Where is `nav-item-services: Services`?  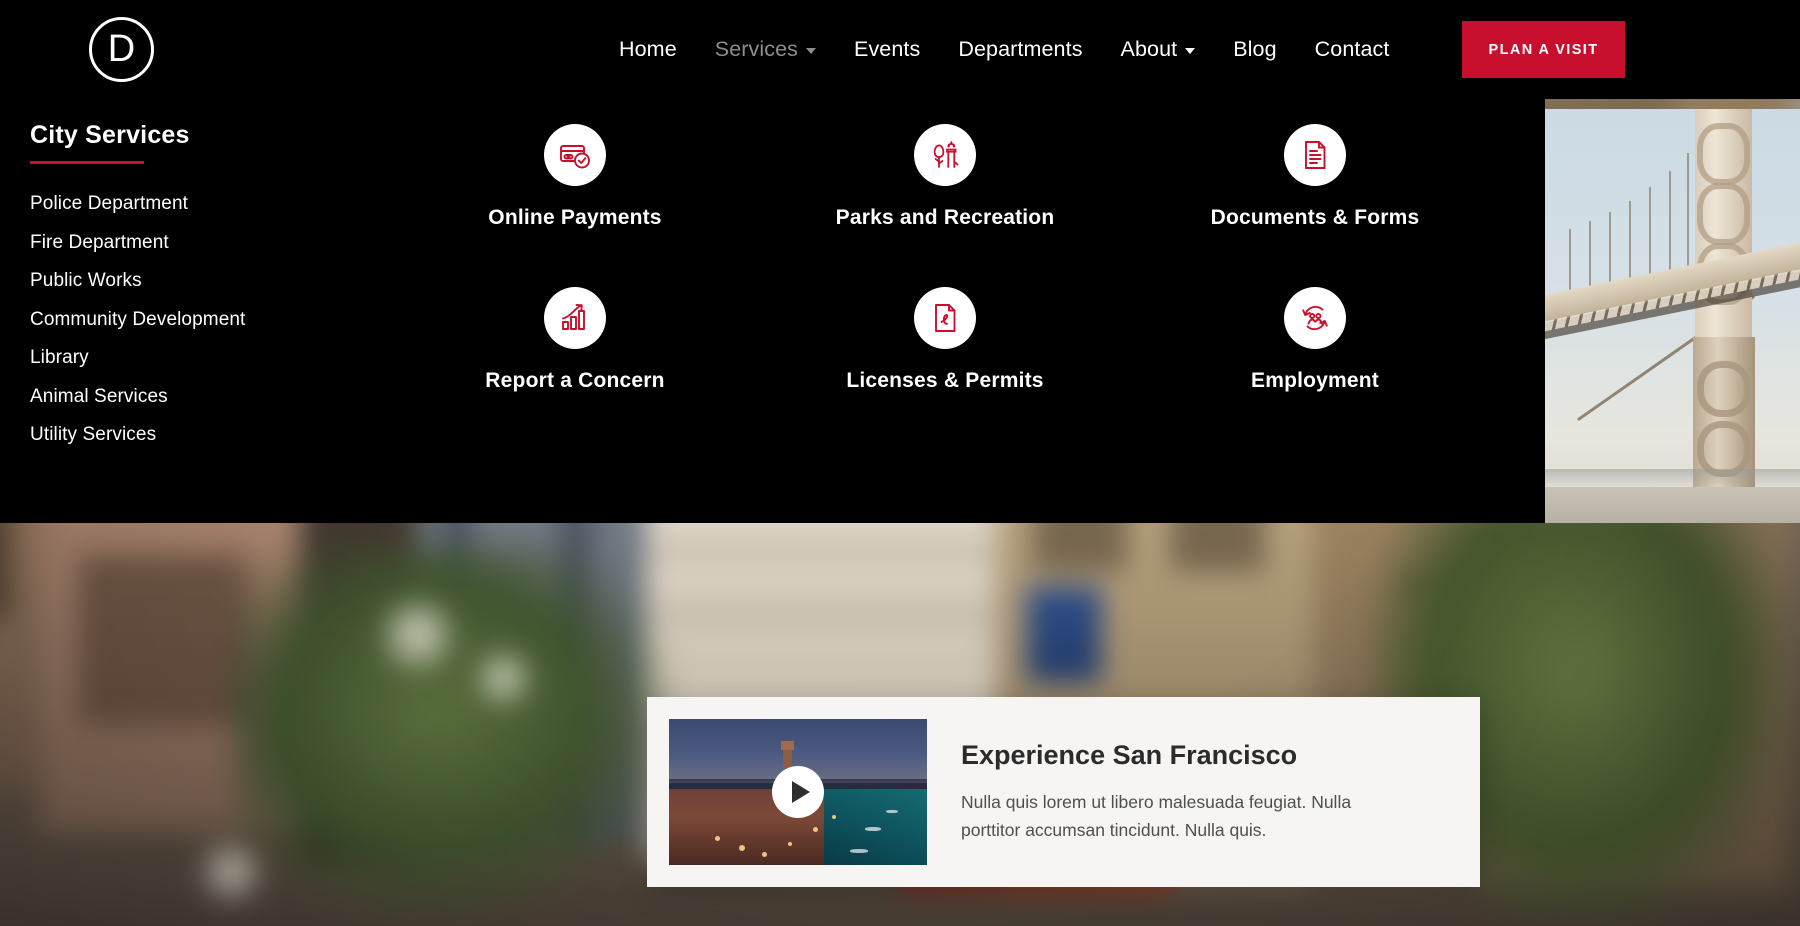
nav-item-services: Services is located at coordinates (765, 49).